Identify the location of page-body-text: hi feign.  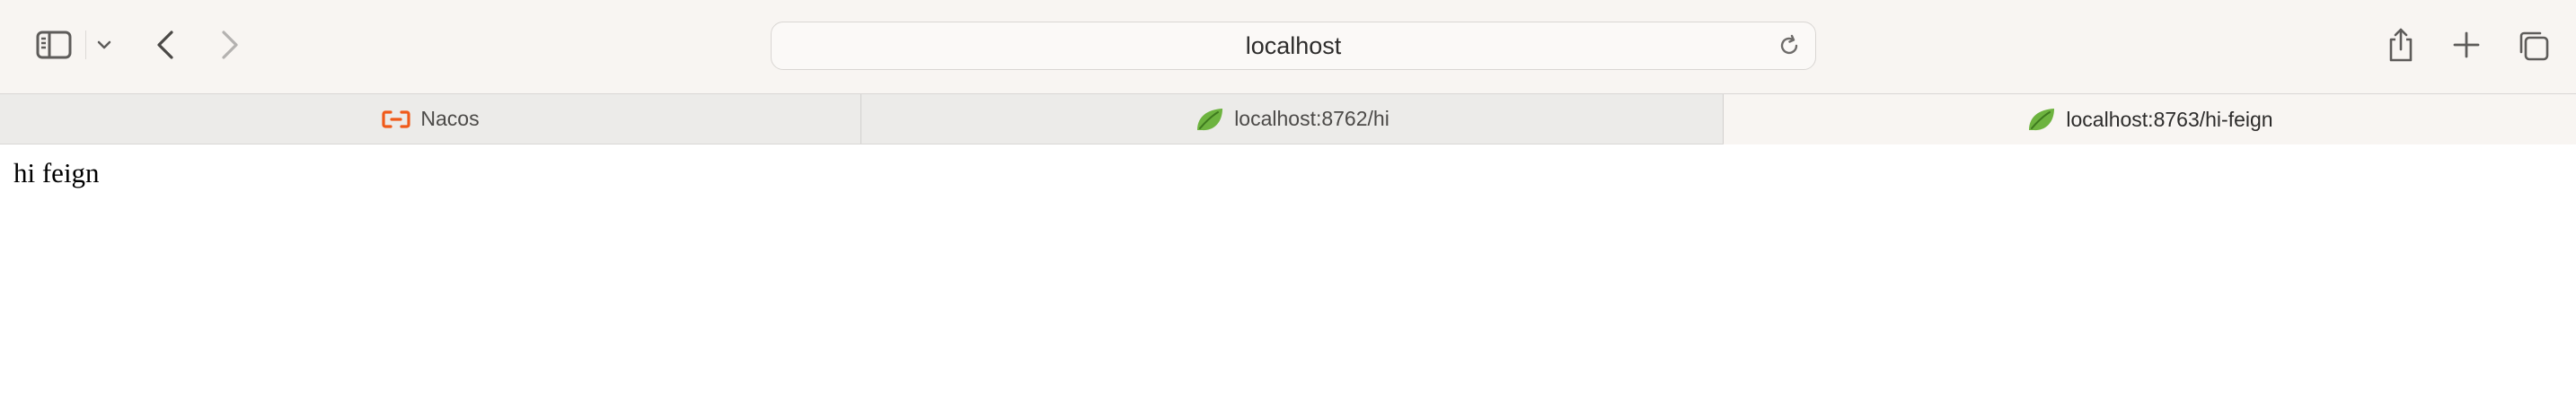
(56, 172).